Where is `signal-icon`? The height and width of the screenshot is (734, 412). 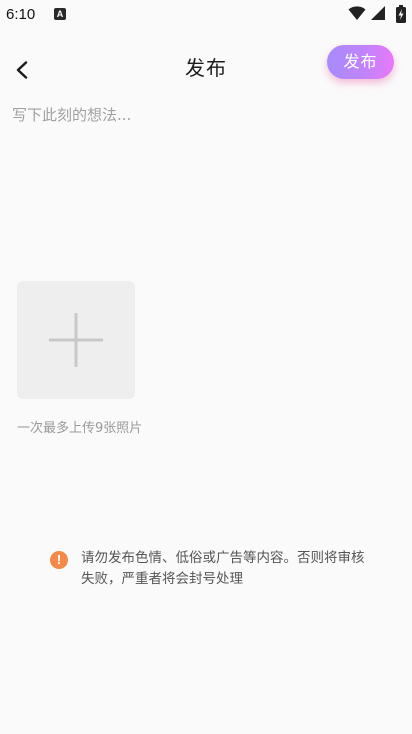
signal-icon is located at coordinates (378, 13).